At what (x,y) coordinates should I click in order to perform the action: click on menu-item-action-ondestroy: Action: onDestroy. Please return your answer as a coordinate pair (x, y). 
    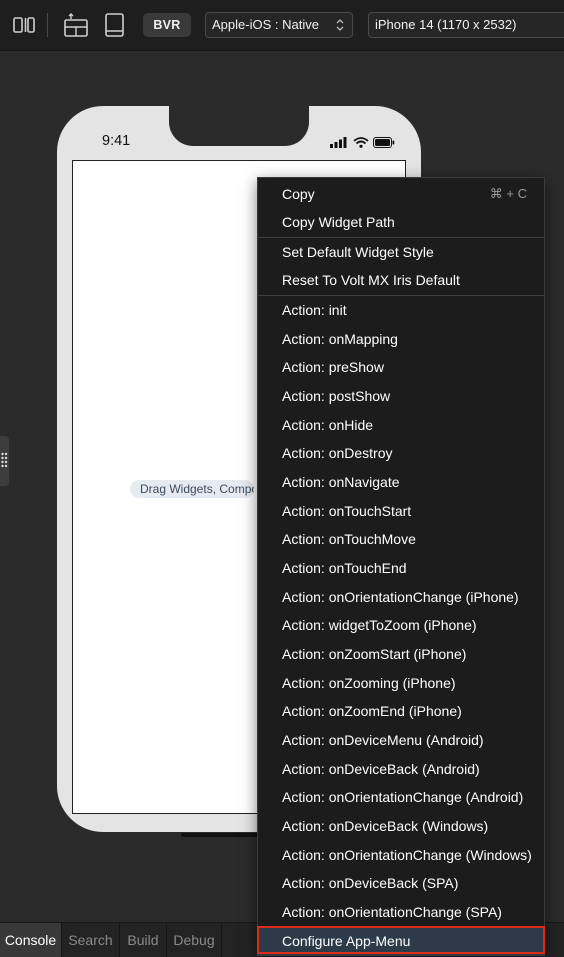
    Looking at the image, I should click on (401, 453).